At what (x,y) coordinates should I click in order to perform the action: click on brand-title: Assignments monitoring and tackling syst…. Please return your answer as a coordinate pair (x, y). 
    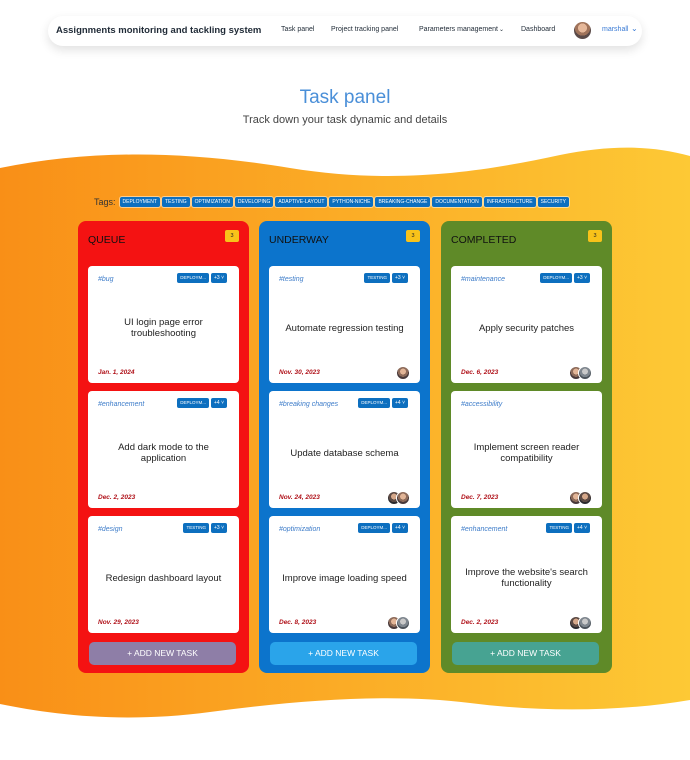
    Looking at the image, I should click on (158, 30).